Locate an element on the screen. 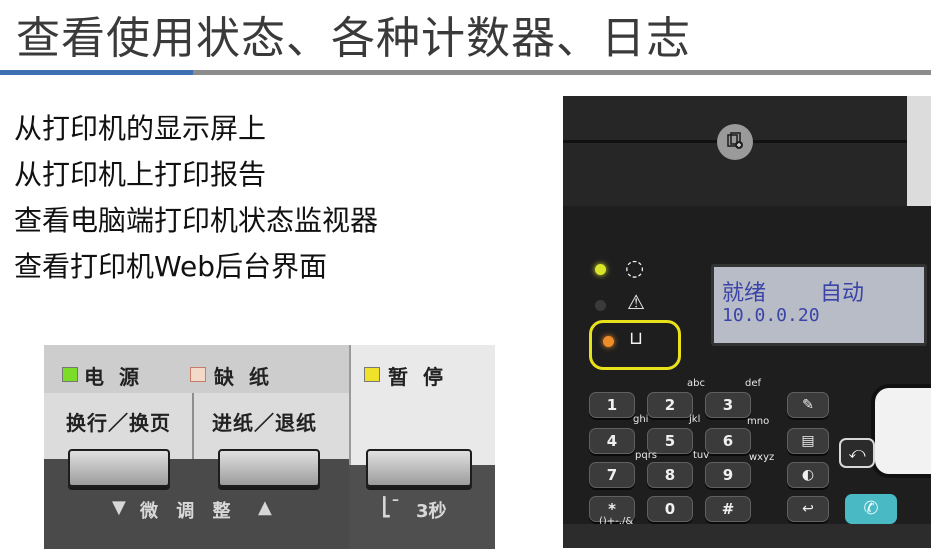 This screenshot has height=556, width=931. key-8-letters: tuv is located at coordinates (701, 455).